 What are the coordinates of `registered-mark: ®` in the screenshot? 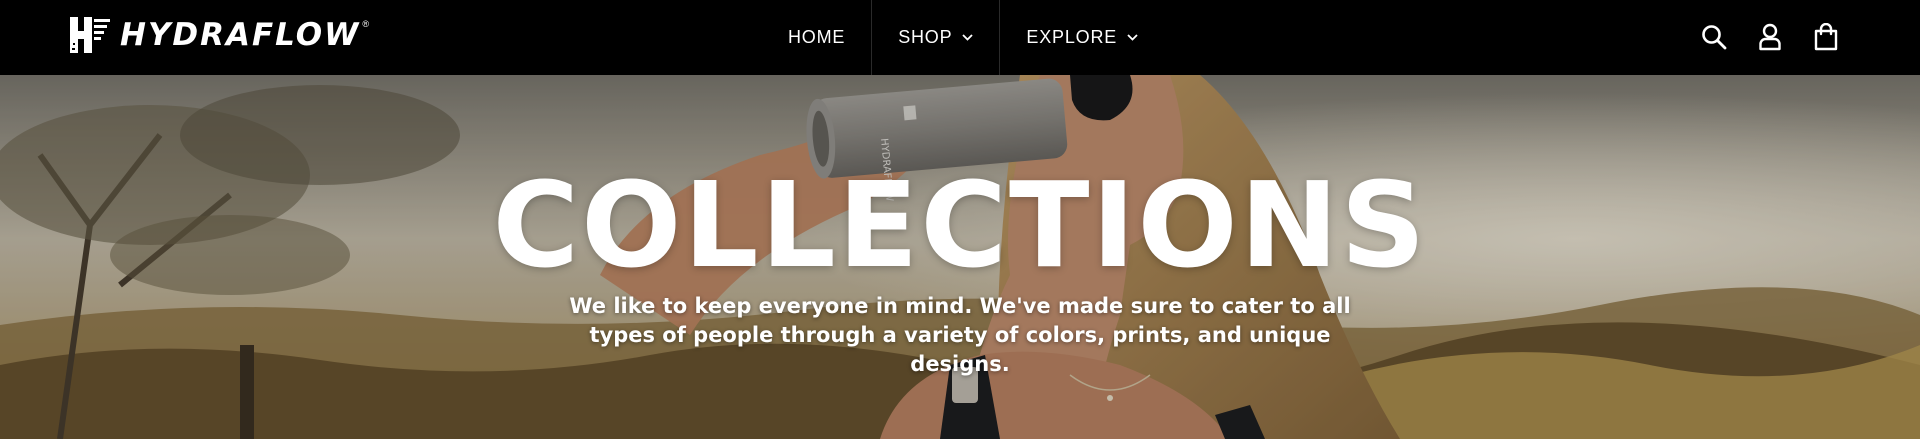 It's located at (365, 24).